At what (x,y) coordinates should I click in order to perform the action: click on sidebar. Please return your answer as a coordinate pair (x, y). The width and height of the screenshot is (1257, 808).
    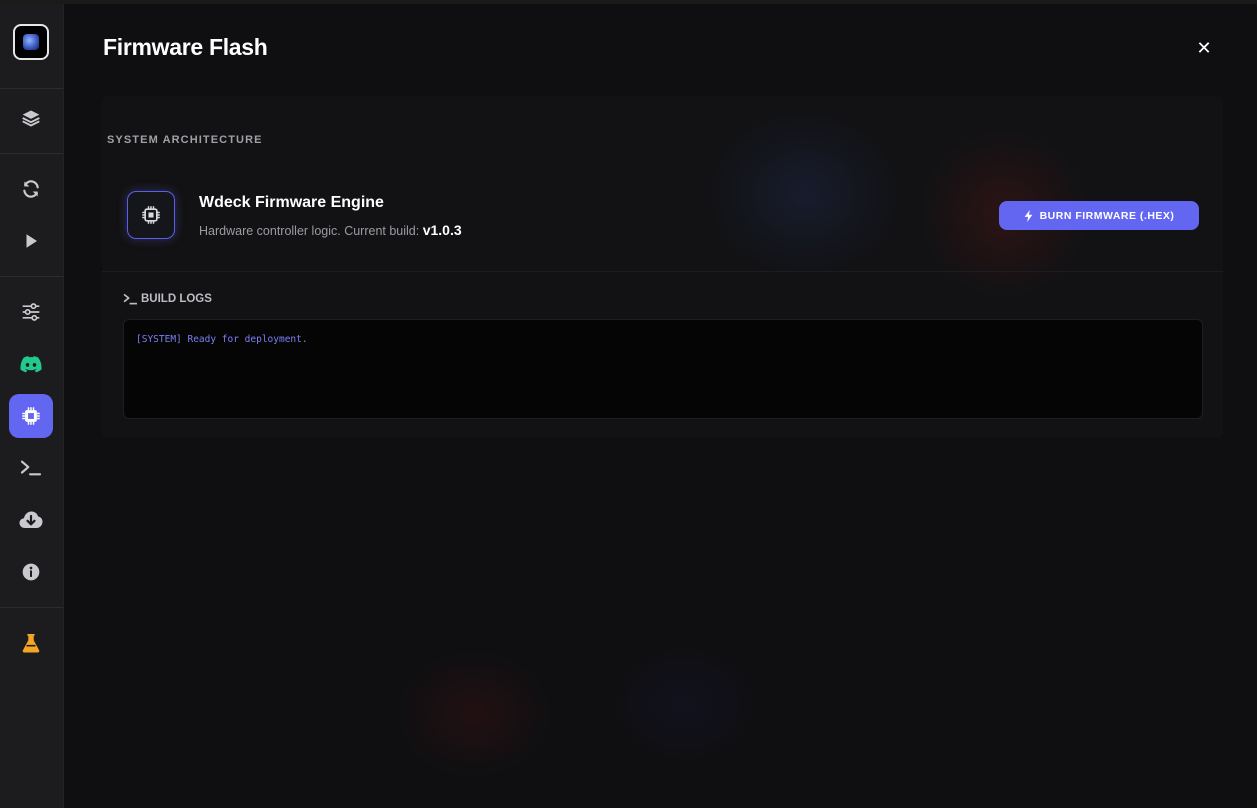
    Looking at the image, I should click on (32, 406).